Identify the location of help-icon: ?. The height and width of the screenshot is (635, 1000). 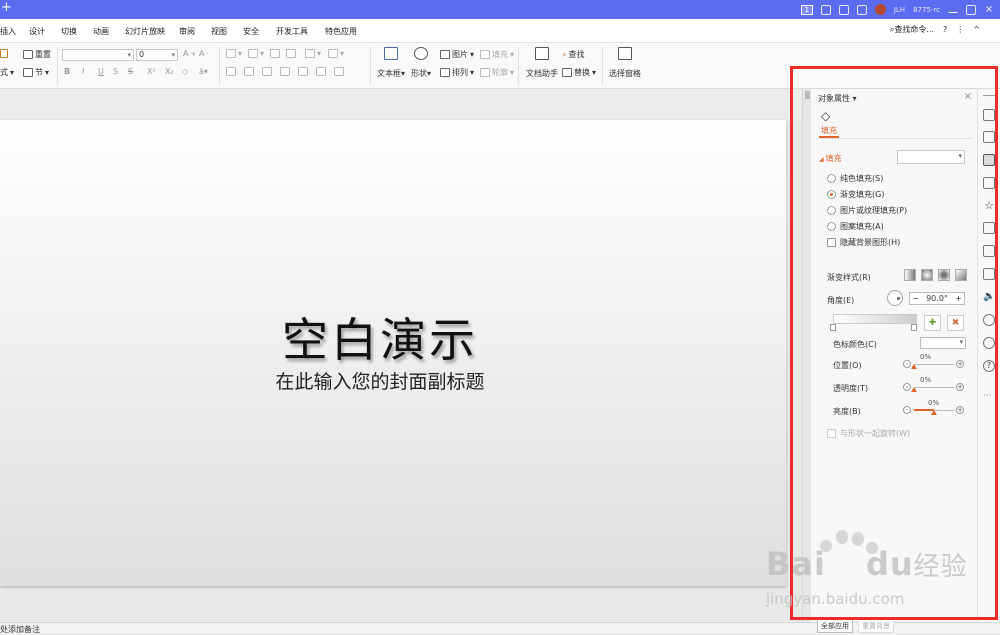
(945, 29).